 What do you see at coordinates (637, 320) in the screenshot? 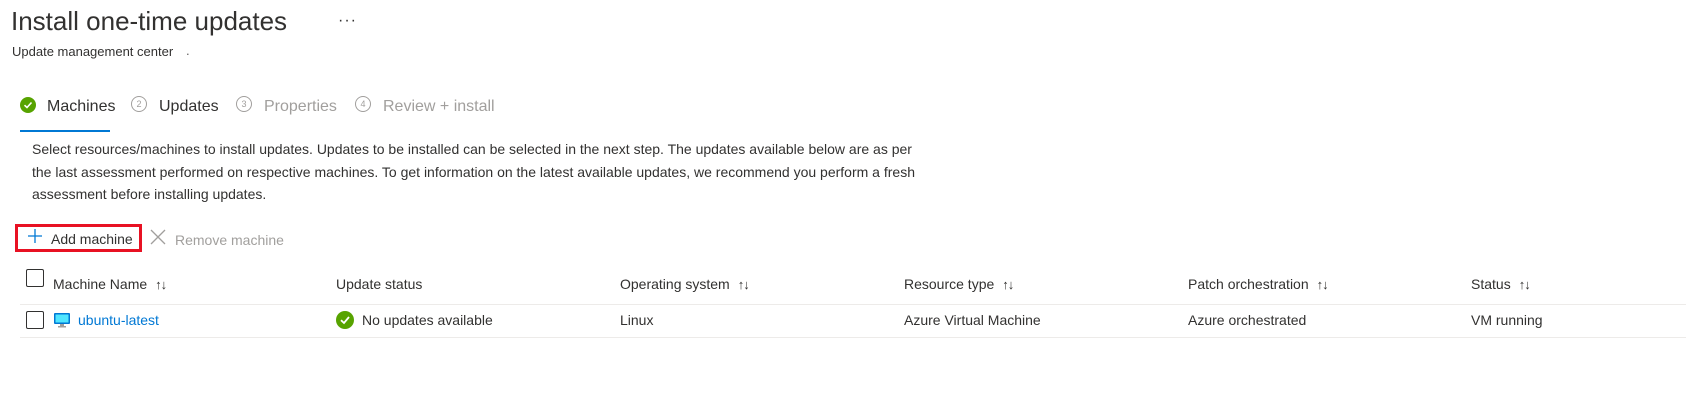
I see `operating-system-cell: Linux` at bounding box center [637, 320].